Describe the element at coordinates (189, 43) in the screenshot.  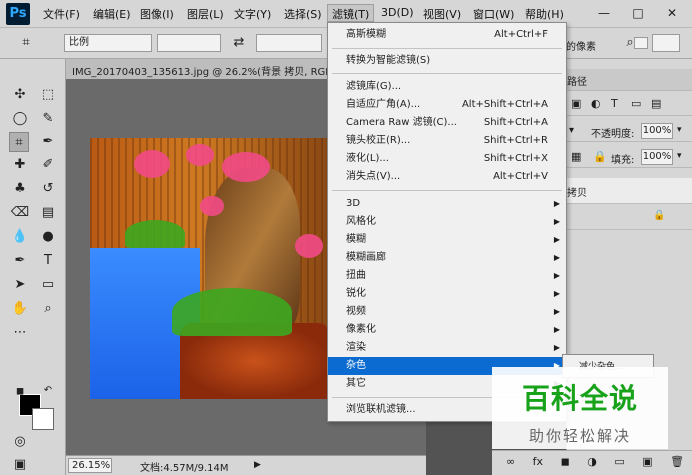
I see `width-field` at that location.